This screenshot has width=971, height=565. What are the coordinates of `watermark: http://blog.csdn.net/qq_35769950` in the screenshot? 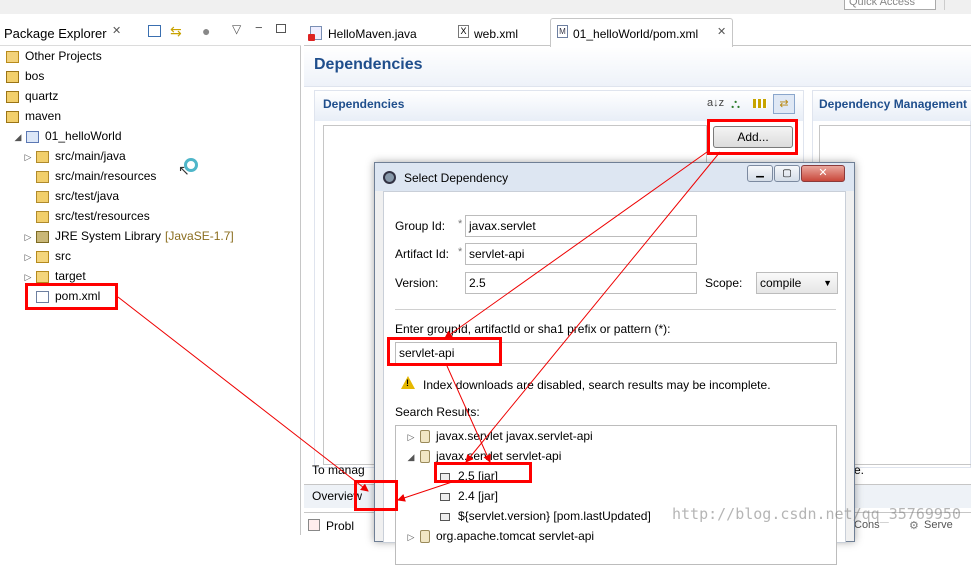 It's located at (816, 514).